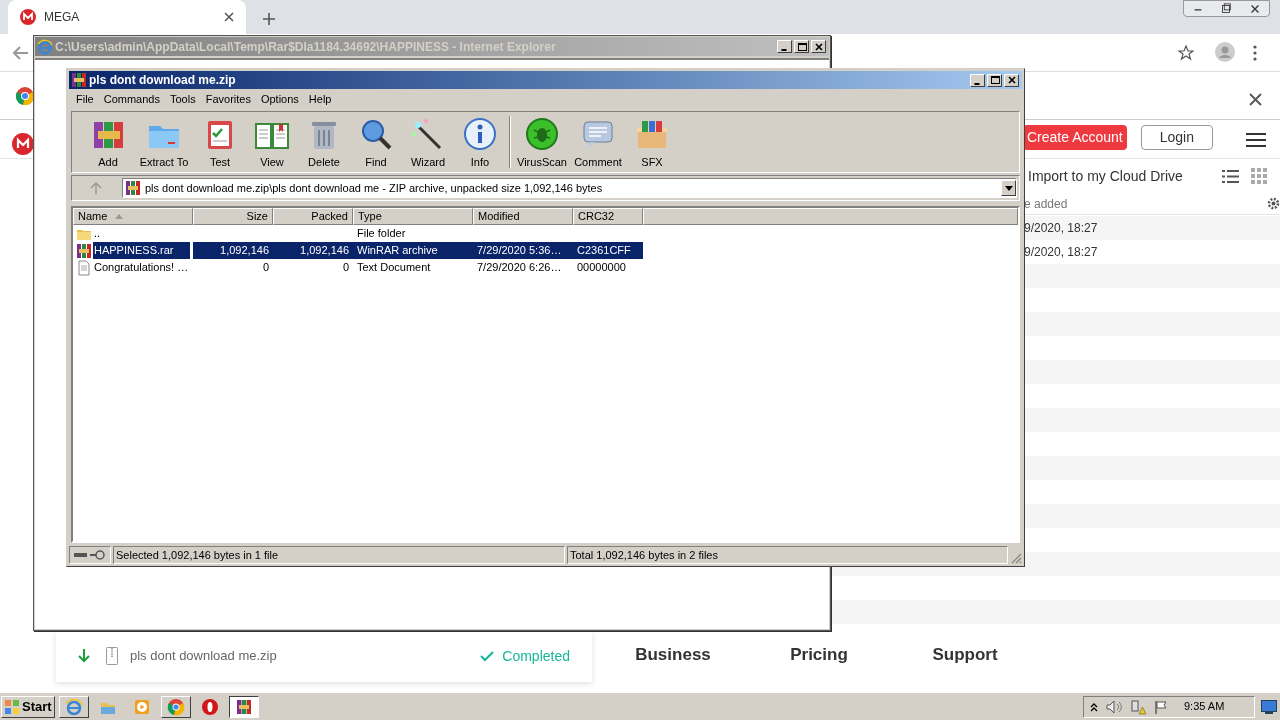  Describe the element at coordinates (269, 19) in the screenshot. I see `new-tab-icon` at that location.